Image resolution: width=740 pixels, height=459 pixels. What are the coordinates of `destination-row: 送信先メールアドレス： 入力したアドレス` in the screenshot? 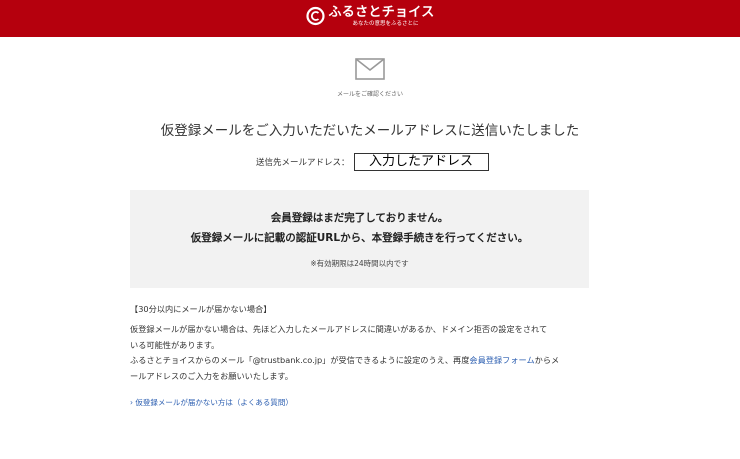 It's located at (372, 162).